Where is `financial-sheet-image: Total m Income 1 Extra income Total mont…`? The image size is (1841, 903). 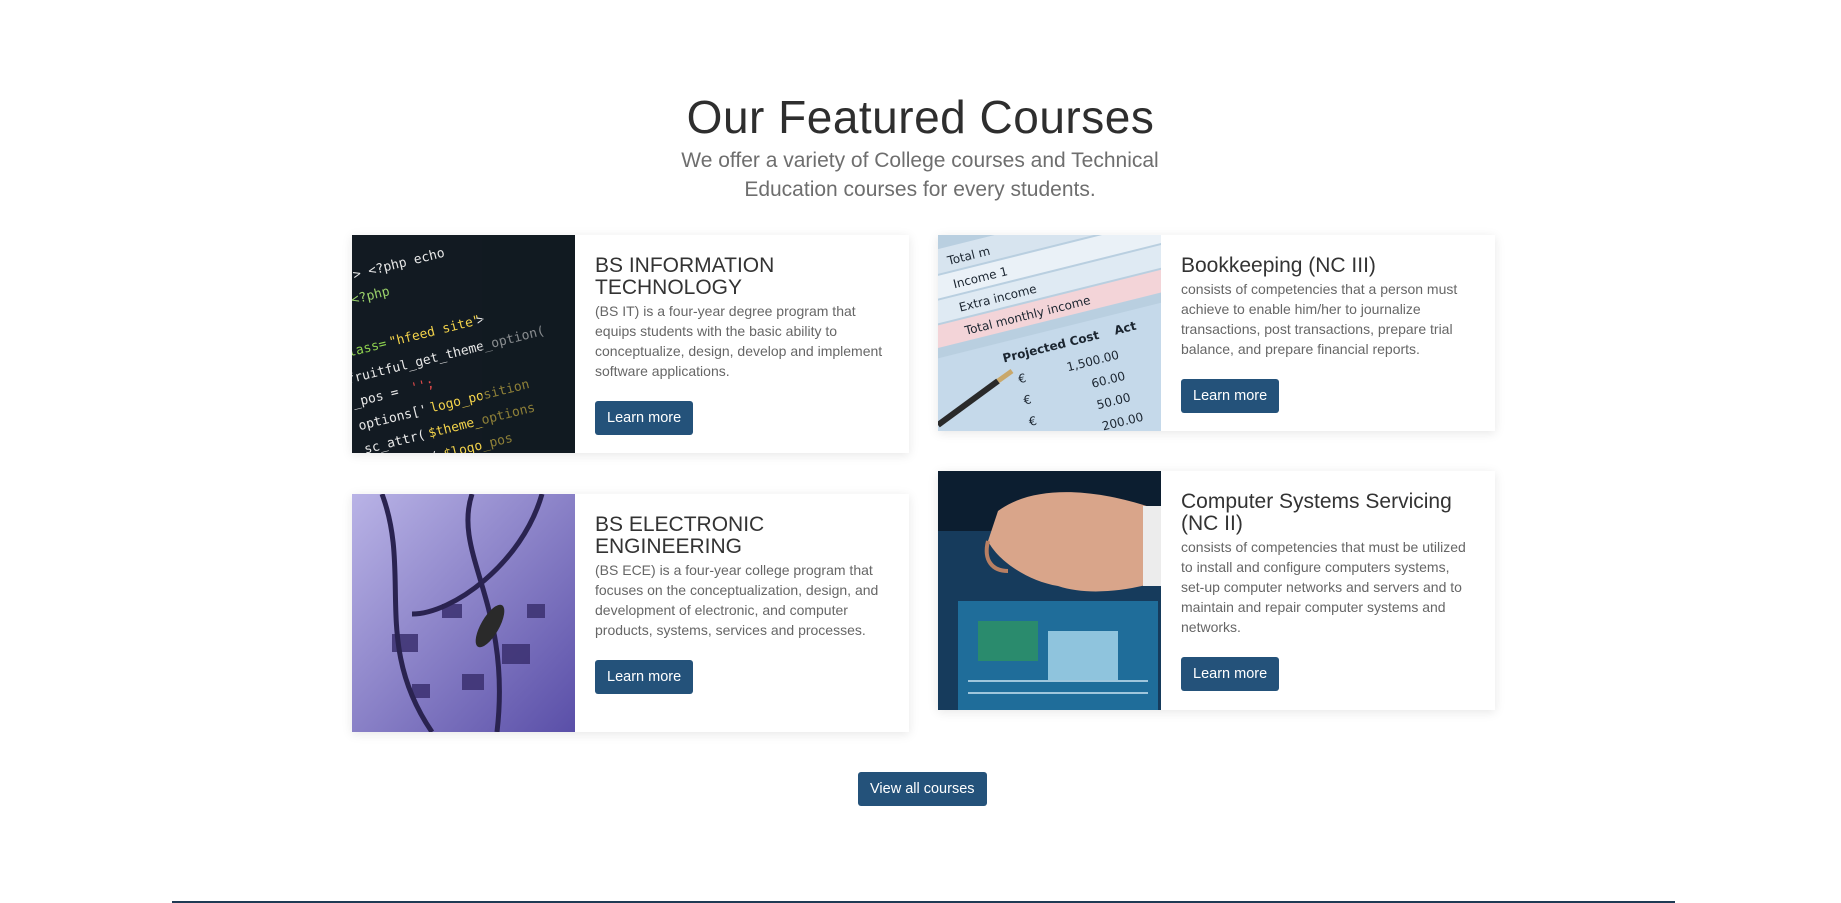 financial-sheet-image: Total m Income 1 Extra income Total mont… is located at coordinates (1049, 333).